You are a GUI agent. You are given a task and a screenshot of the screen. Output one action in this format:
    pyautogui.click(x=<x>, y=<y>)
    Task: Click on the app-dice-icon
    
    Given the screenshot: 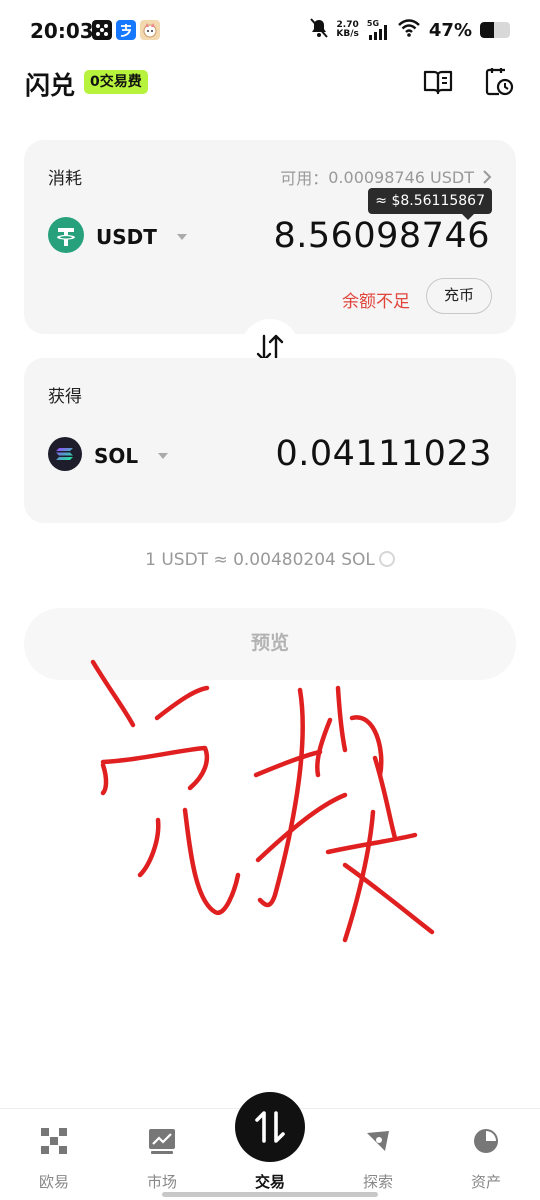 What is the action you would take?
    pyautogui.click(x=102, y=30)
    